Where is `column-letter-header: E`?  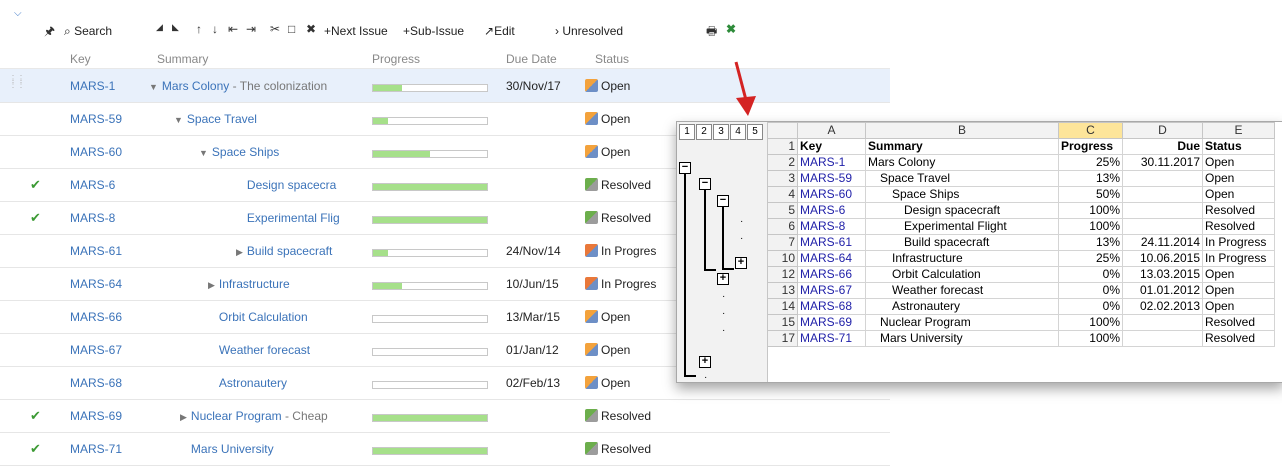
column-letter-header: E is located at coordinates (1238, 130).